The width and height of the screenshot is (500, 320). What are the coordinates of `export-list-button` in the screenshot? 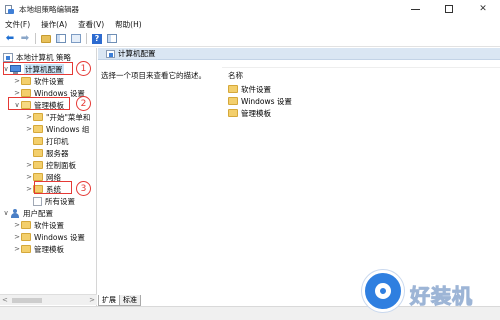 It's located at (76, 39).